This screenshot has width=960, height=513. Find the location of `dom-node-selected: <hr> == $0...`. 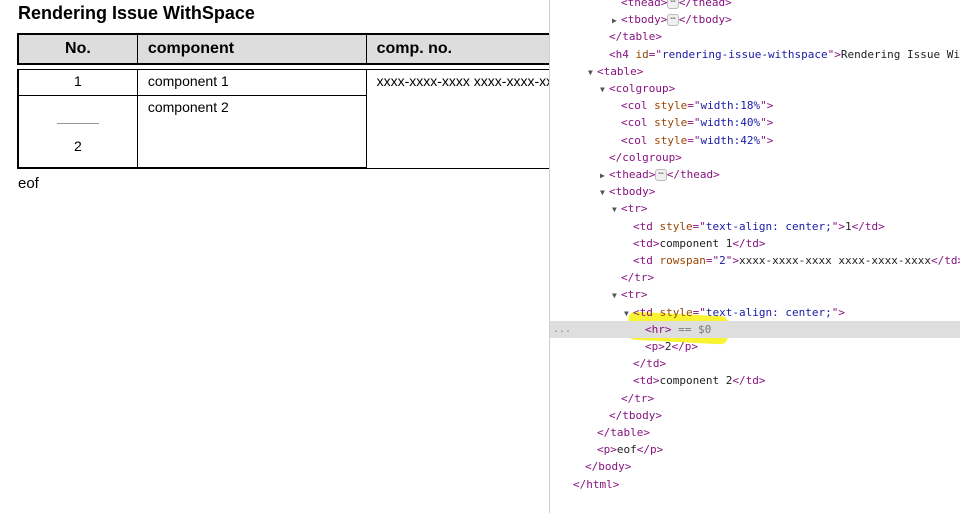

dom-node-selected: <hr> == $0... is located at coordinates (755, 329).